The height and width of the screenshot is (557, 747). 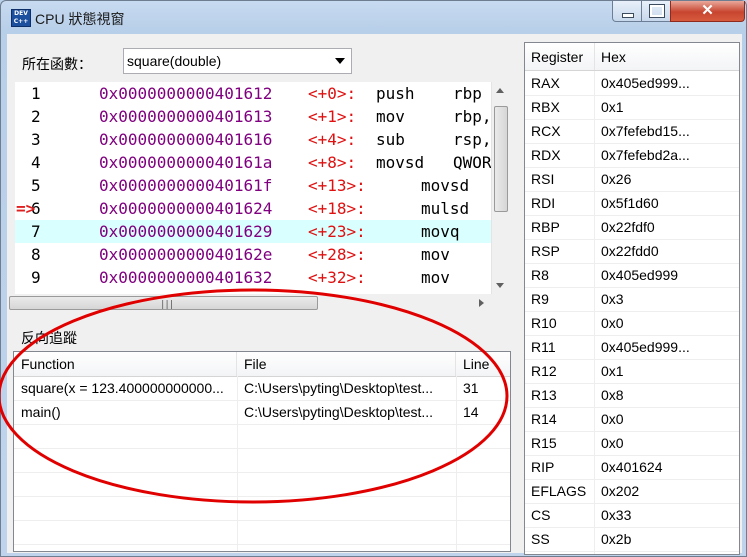 What do you see at coordinates (632, 539) in the screenshot?
I see `register-row: SS 0x2b` at bounding box center [632, 539].